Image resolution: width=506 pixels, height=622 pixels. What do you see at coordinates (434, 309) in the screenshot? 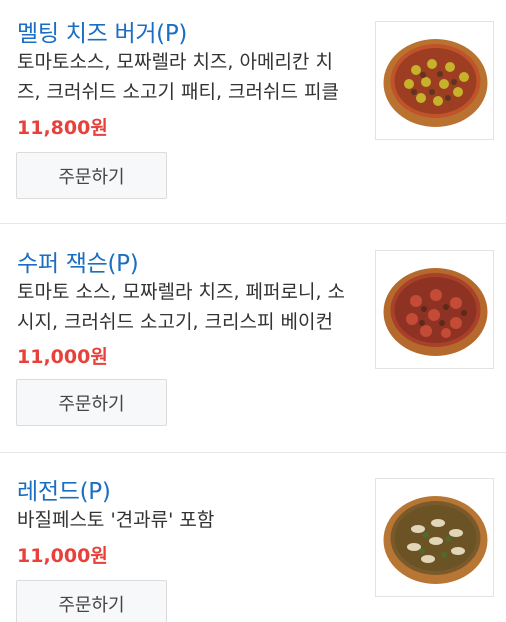
I see `pizza-meat-image` at bounding box center [434, 309].